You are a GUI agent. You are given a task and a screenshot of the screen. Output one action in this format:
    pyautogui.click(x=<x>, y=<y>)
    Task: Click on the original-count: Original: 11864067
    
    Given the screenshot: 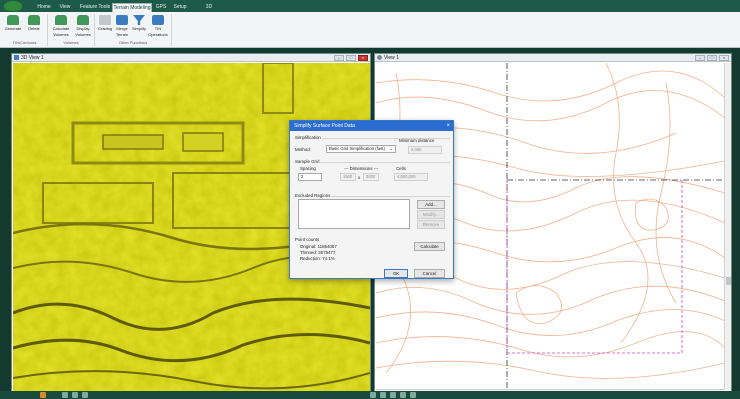 What is the action you would take?
    pyautogui.click(x=318, y=246)
    